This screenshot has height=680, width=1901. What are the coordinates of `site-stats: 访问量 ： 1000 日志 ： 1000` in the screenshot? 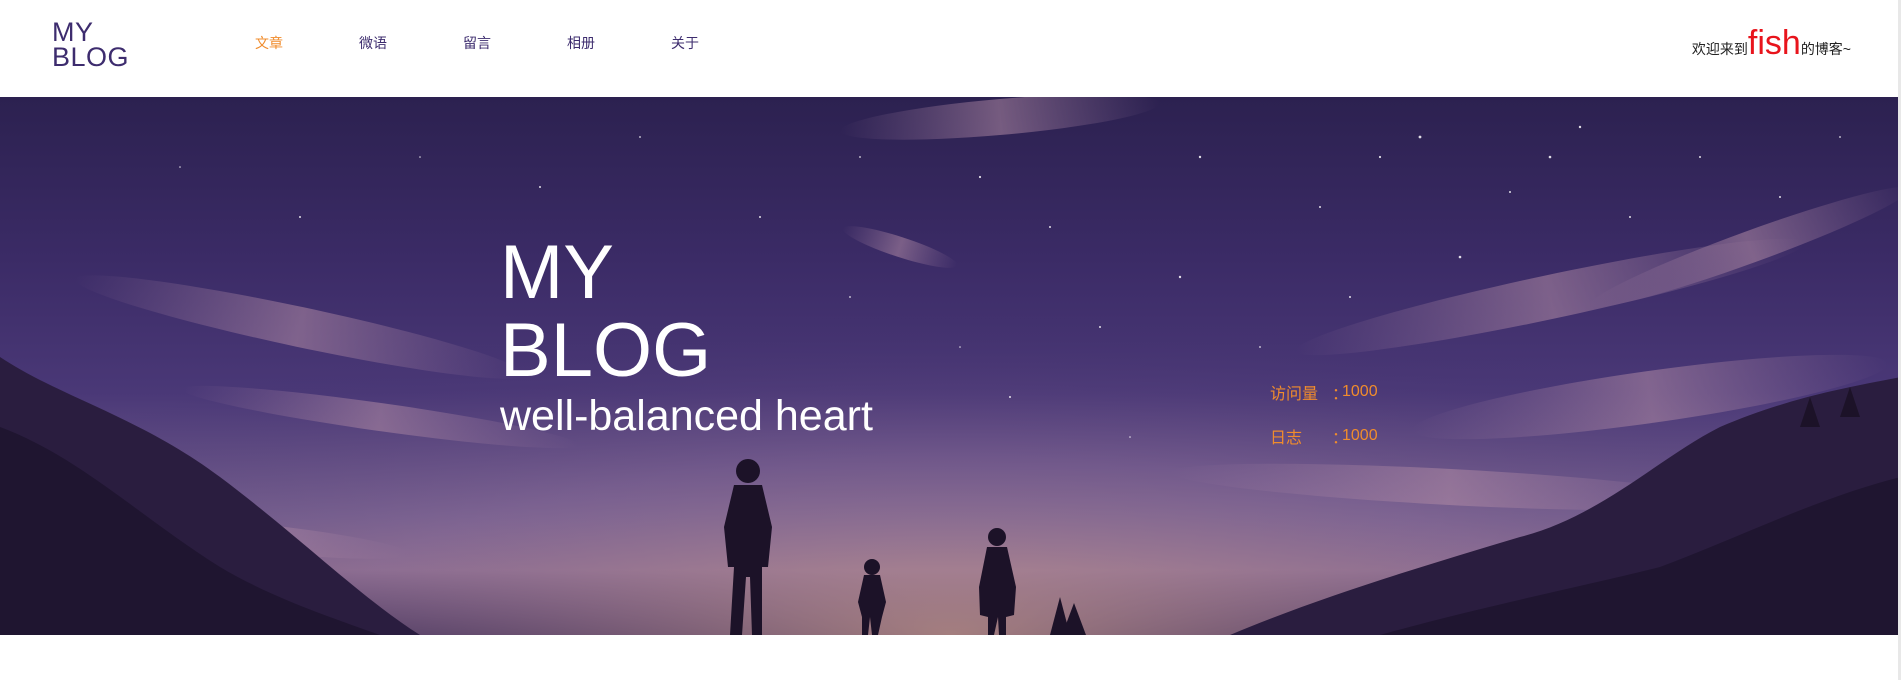 It's located at (1324, 414).